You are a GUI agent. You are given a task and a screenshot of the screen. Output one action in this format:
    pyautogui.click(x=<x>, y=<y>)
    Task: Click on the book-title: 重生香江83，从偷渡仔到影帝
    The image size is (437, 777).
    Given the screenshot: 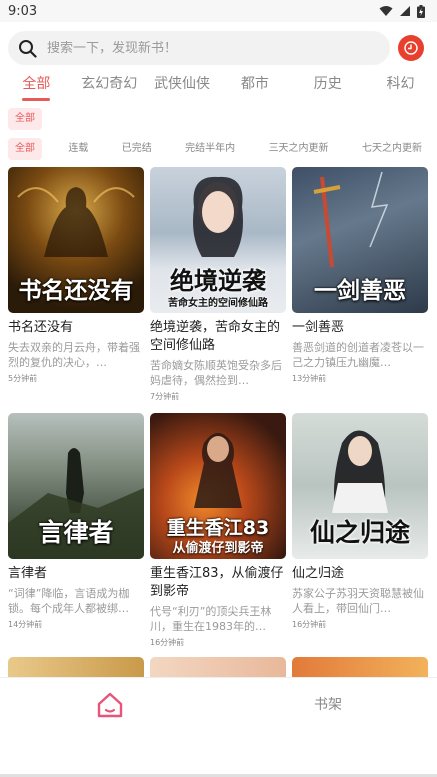 What is the action you would take?
    pyautogui.click(x=217, y=582)
    